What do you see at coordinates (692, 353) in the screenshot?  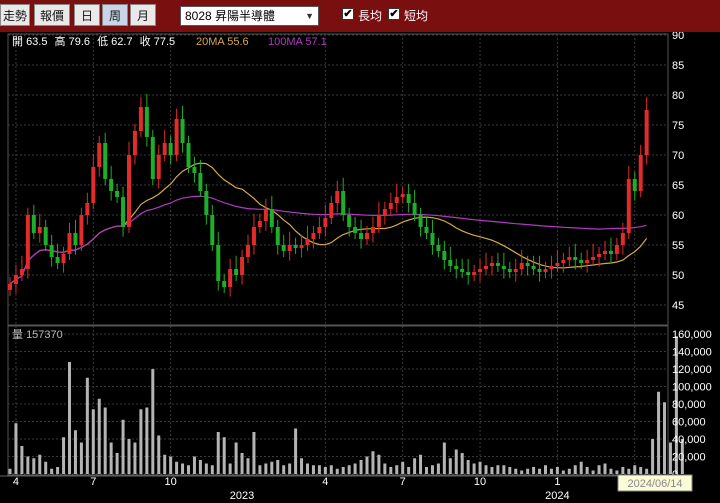 I see `volume-tick-label: 140,000` at bounding box center [692, 353].